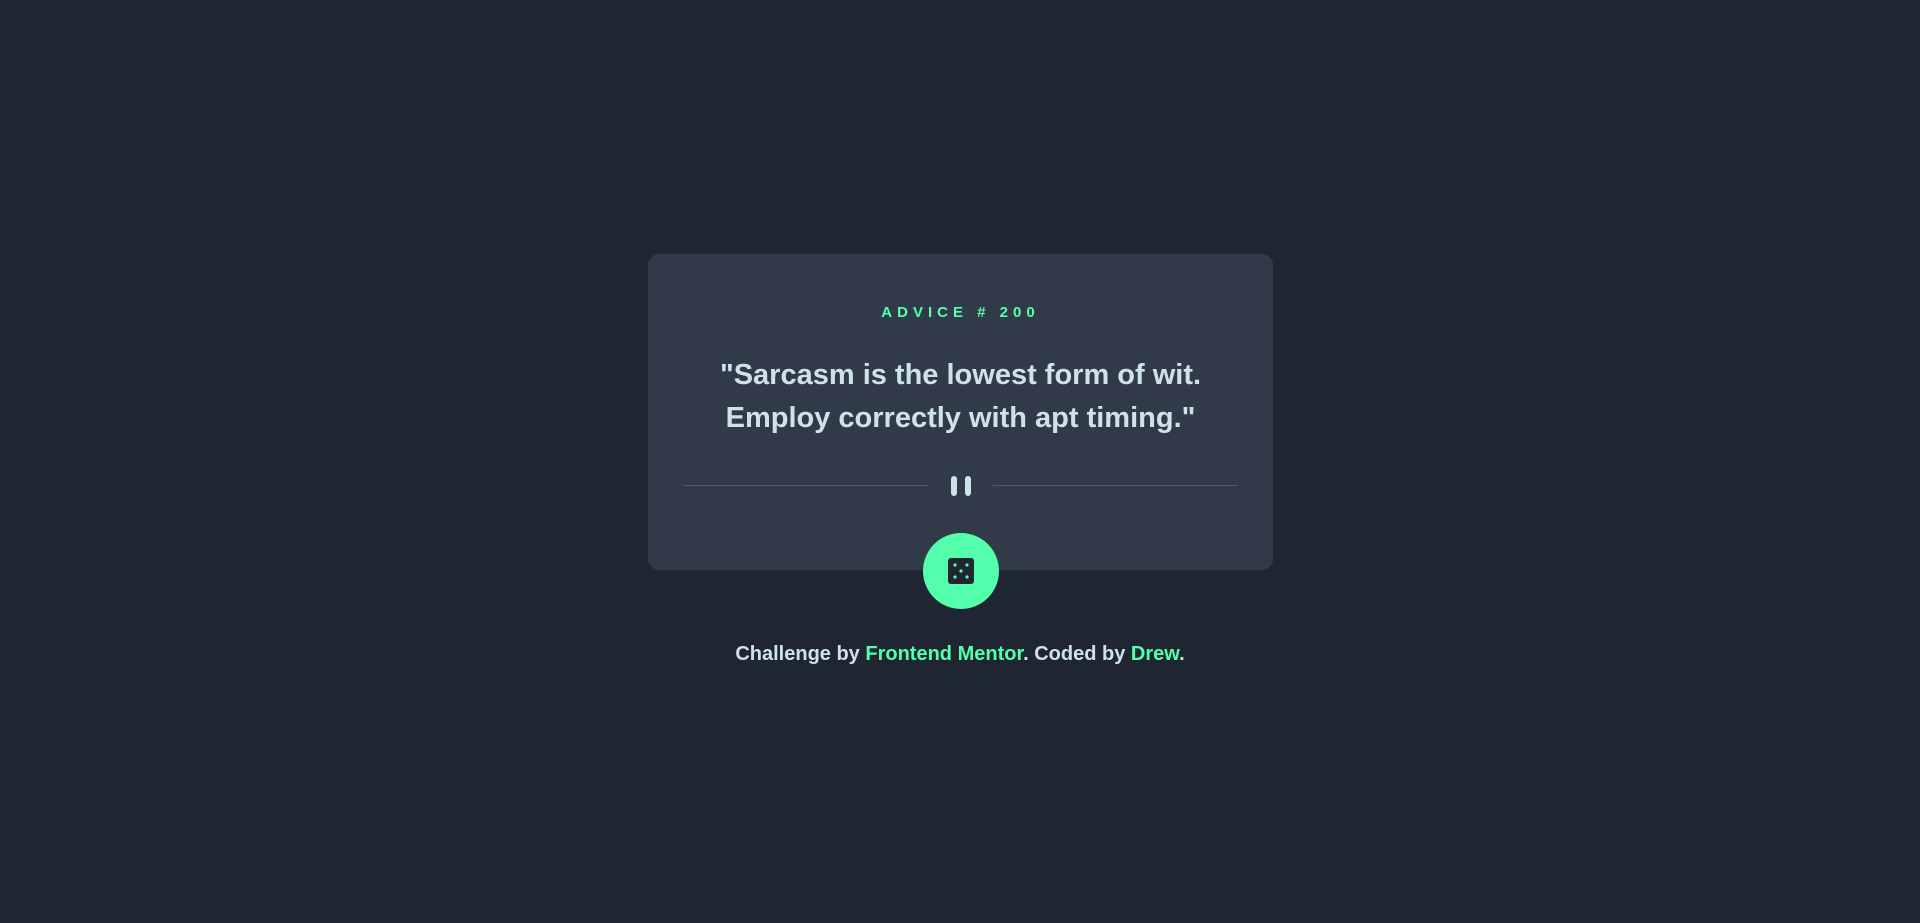 The height and width of the screenshot is (923, 1920). Describe the element at coordinates (960, 418) in the screenshot. I see `advice-quote-line: Employ correctly with apt timing."` at that location.